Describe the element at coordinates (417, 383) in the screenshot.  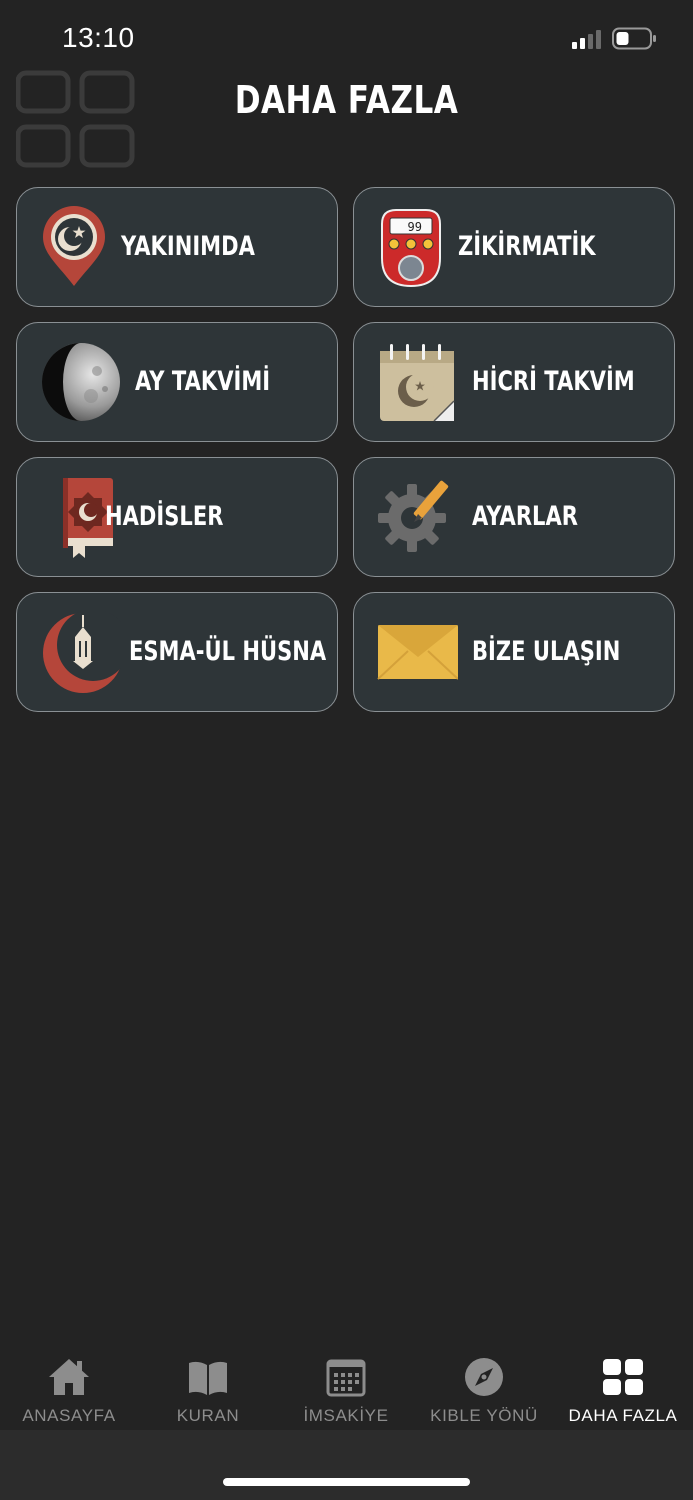
I see `calendar-icon` at that location.